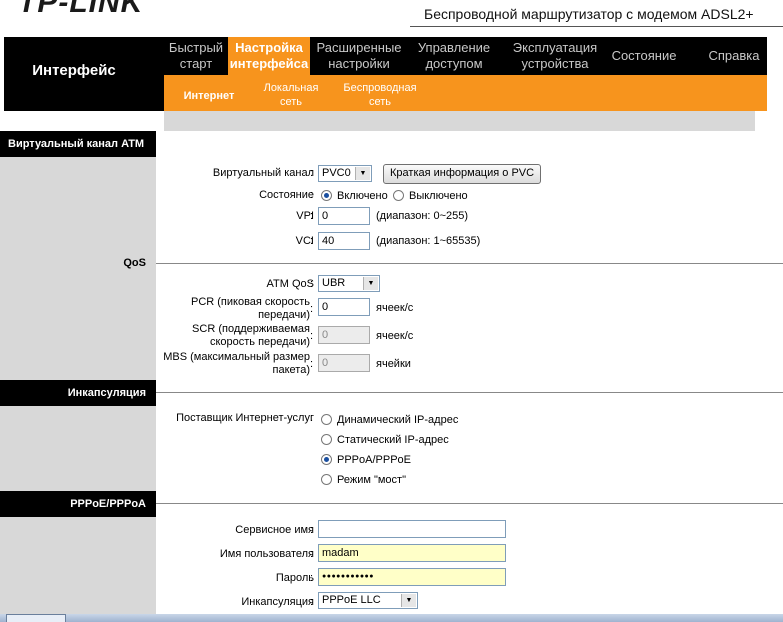  I want to click on vc-label: Виртуальный канал, so click(263, 173).